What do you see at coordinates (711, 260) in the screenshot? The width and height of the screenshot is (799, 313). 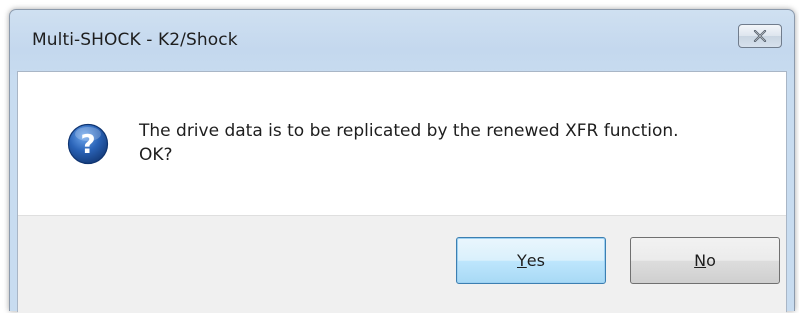 I see `no-label-rest: o` at bounding box center [711, 260].